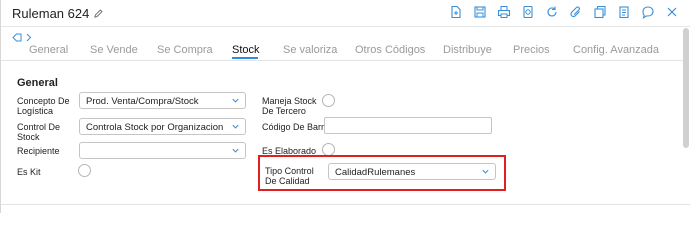 The width and height of the screenshot is (690, 240). What do you see at coordinates (375, 172) in the screenshot?
I see `tipo-value: CalidadRulemanes` at bounding box center [375, 172].